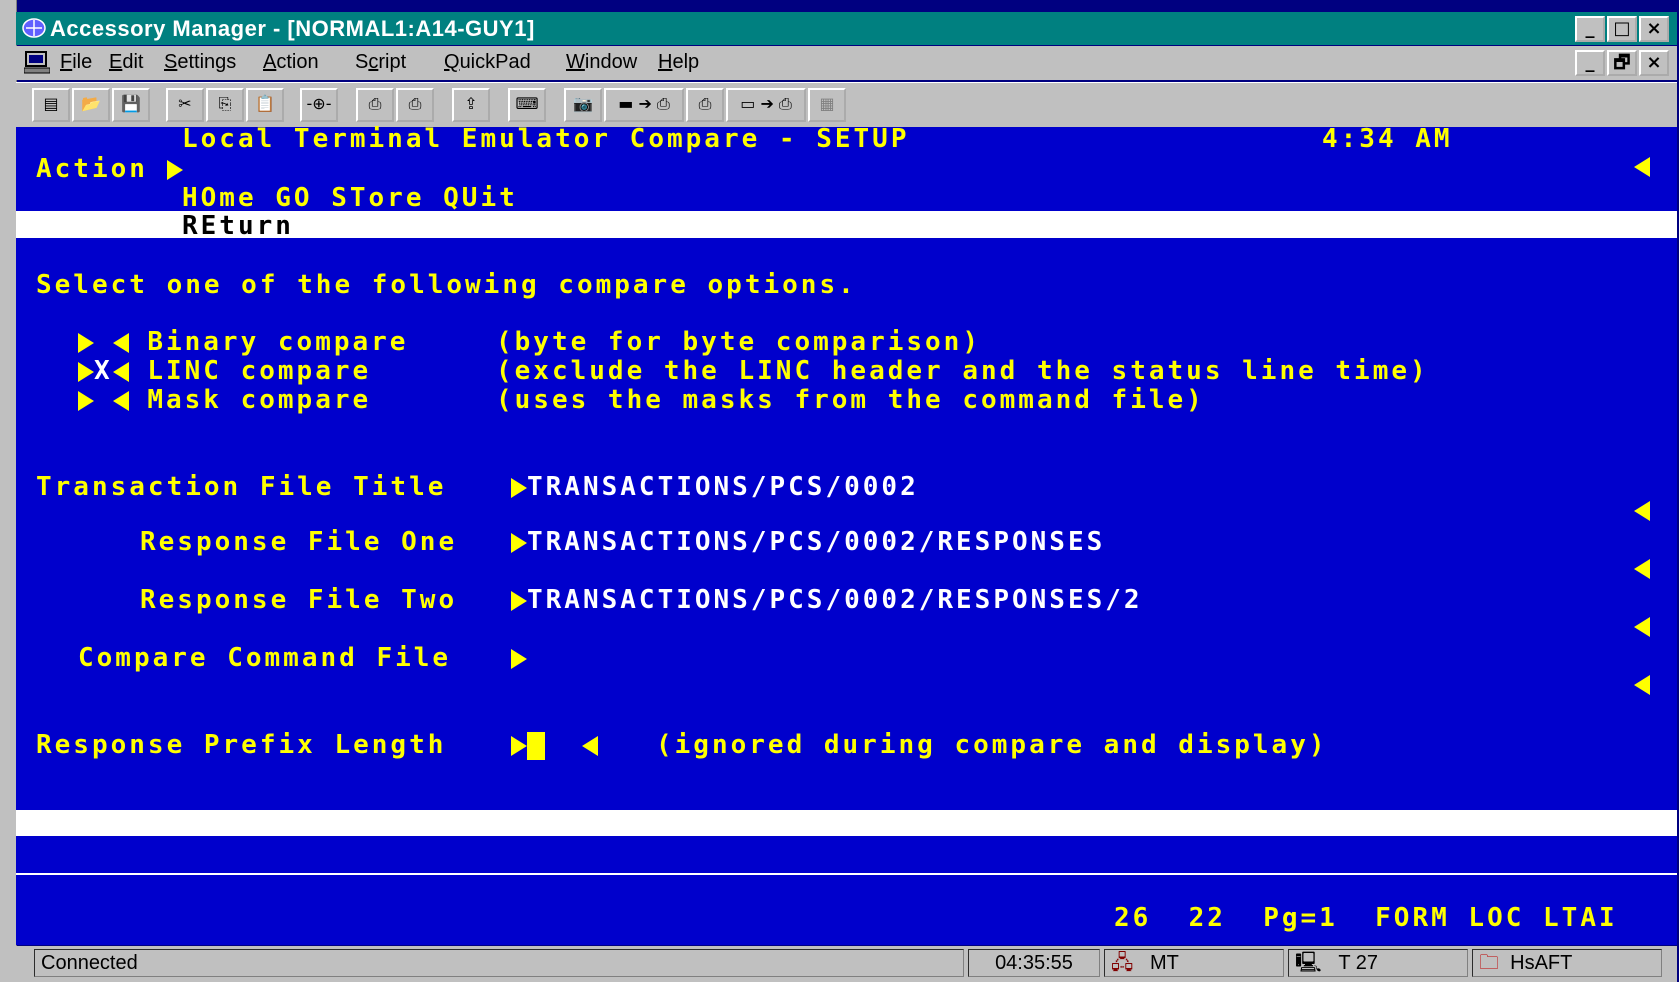 This screenshot has width=1679, height=982. What do you see at coordinates (678, 62) in the screenshot?
I see `menu-help: Help` at bounding box center [678, 62].